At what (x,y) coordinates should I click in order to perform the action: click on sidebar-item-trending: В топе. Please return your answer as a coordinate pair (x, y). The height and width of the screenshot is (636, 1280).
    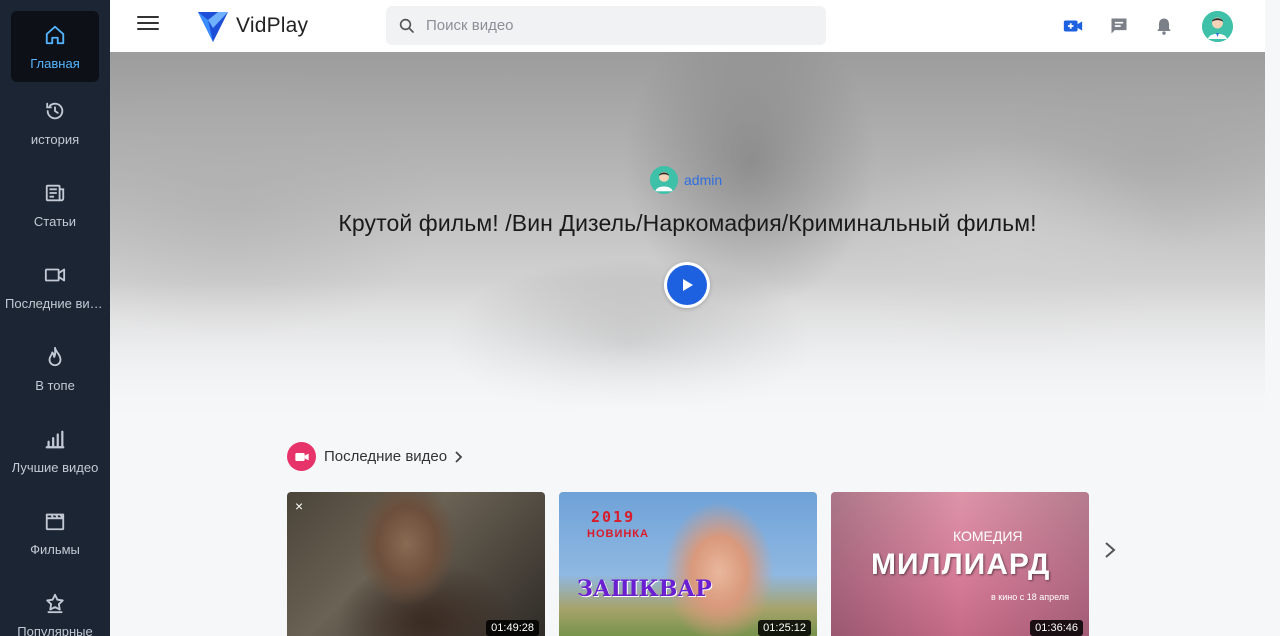
    Looking at the image, I should click on (55, 369).